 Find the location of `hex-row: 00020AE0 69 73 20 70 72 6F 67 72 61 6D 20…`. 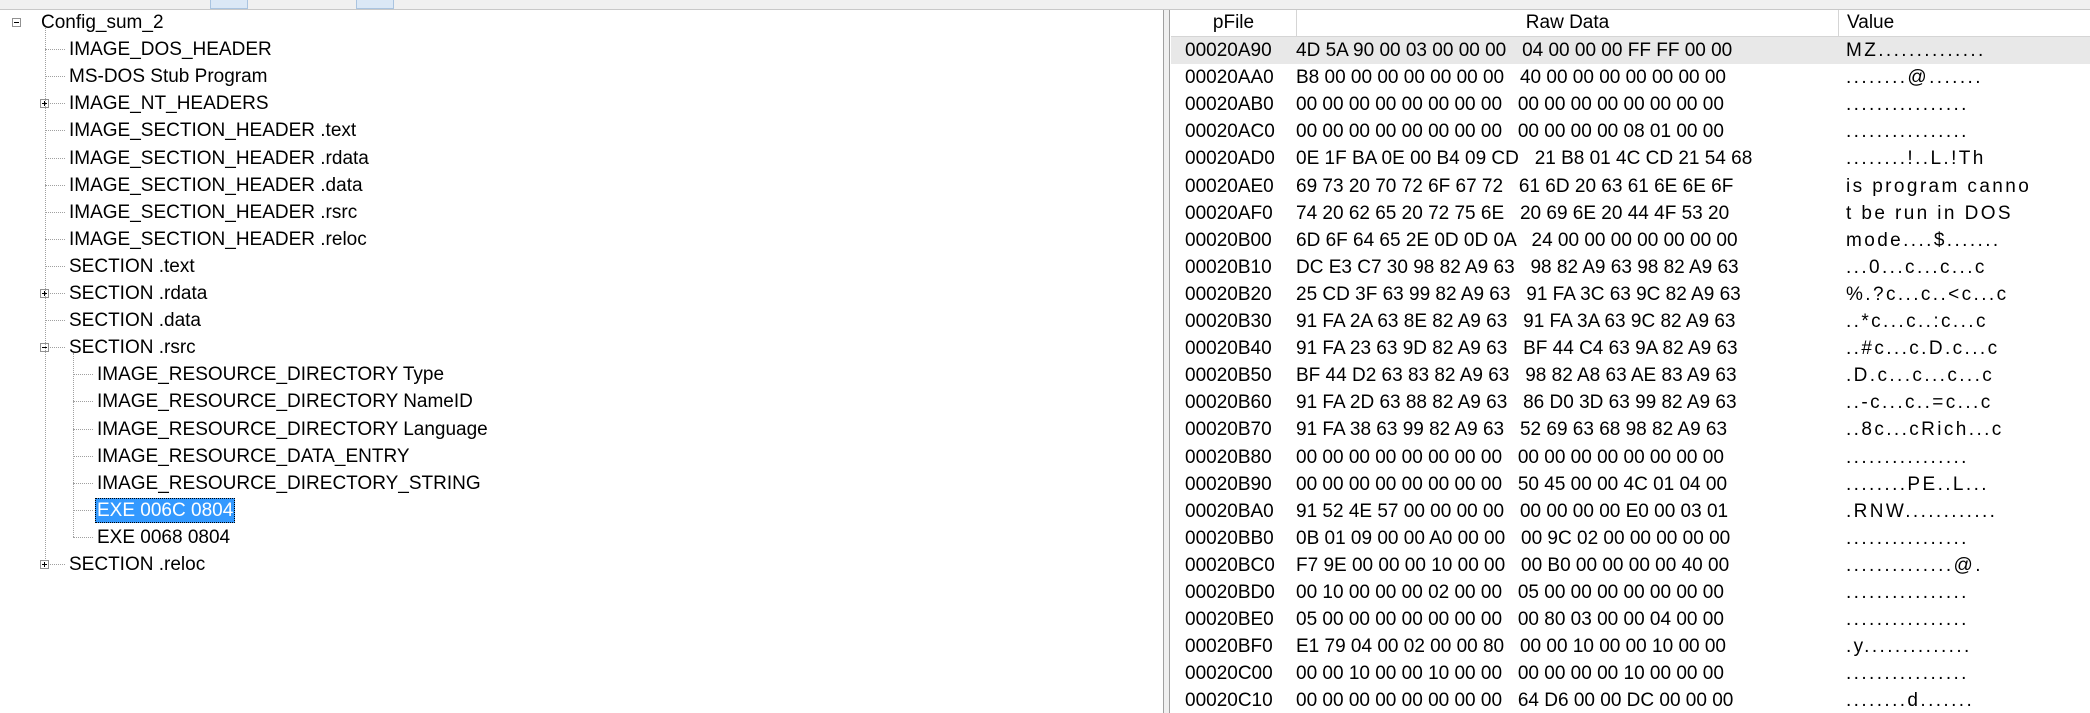

hex-row: 00020AE0 69 73 20 70 72 6F 67 72 61 6D 20… is located at coordinates (1630, 186).